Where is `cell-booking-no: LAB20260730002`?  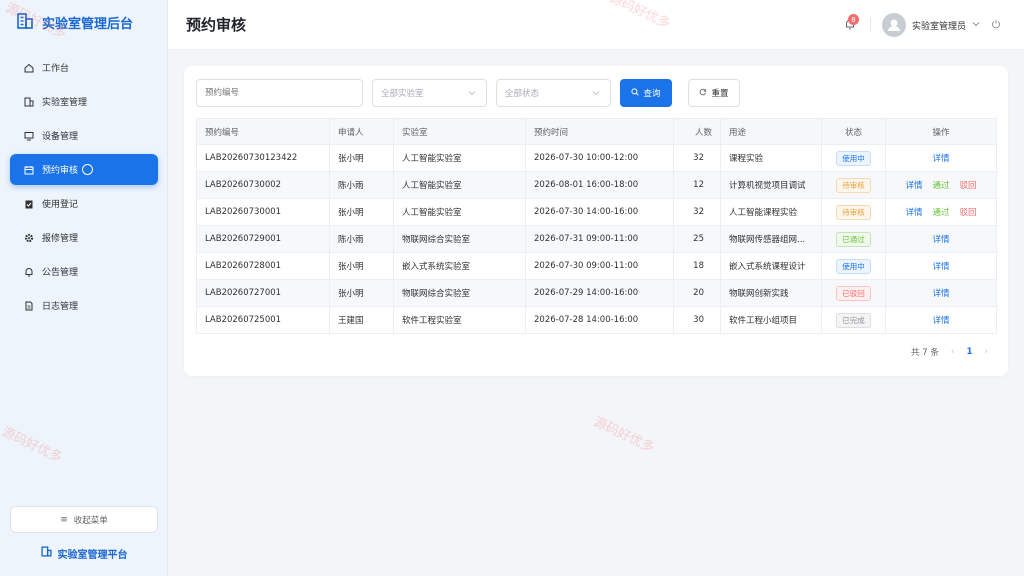 cell-booking-no: LAB20260730002 is located at coordinates (263, 185).